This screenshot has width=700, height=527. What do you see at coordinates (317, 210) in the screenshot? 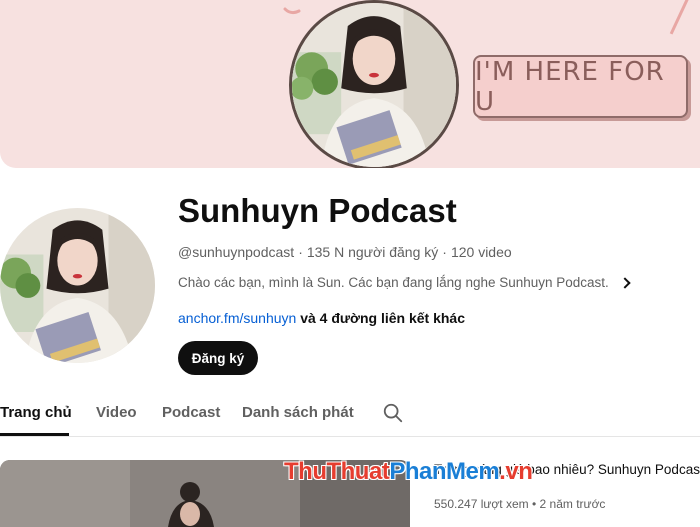
I see `channel-name: Sunhuyn Podcast` at bounding box center [317, 210].